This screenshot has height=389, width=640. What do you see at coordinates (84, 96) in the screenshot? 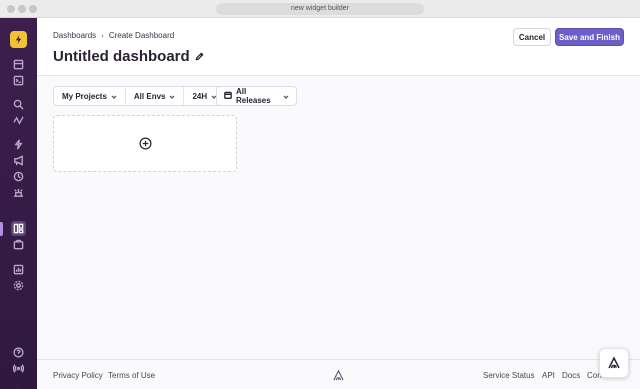
I see `project-filter-label: My Projects` at bounding box center [84, 96].